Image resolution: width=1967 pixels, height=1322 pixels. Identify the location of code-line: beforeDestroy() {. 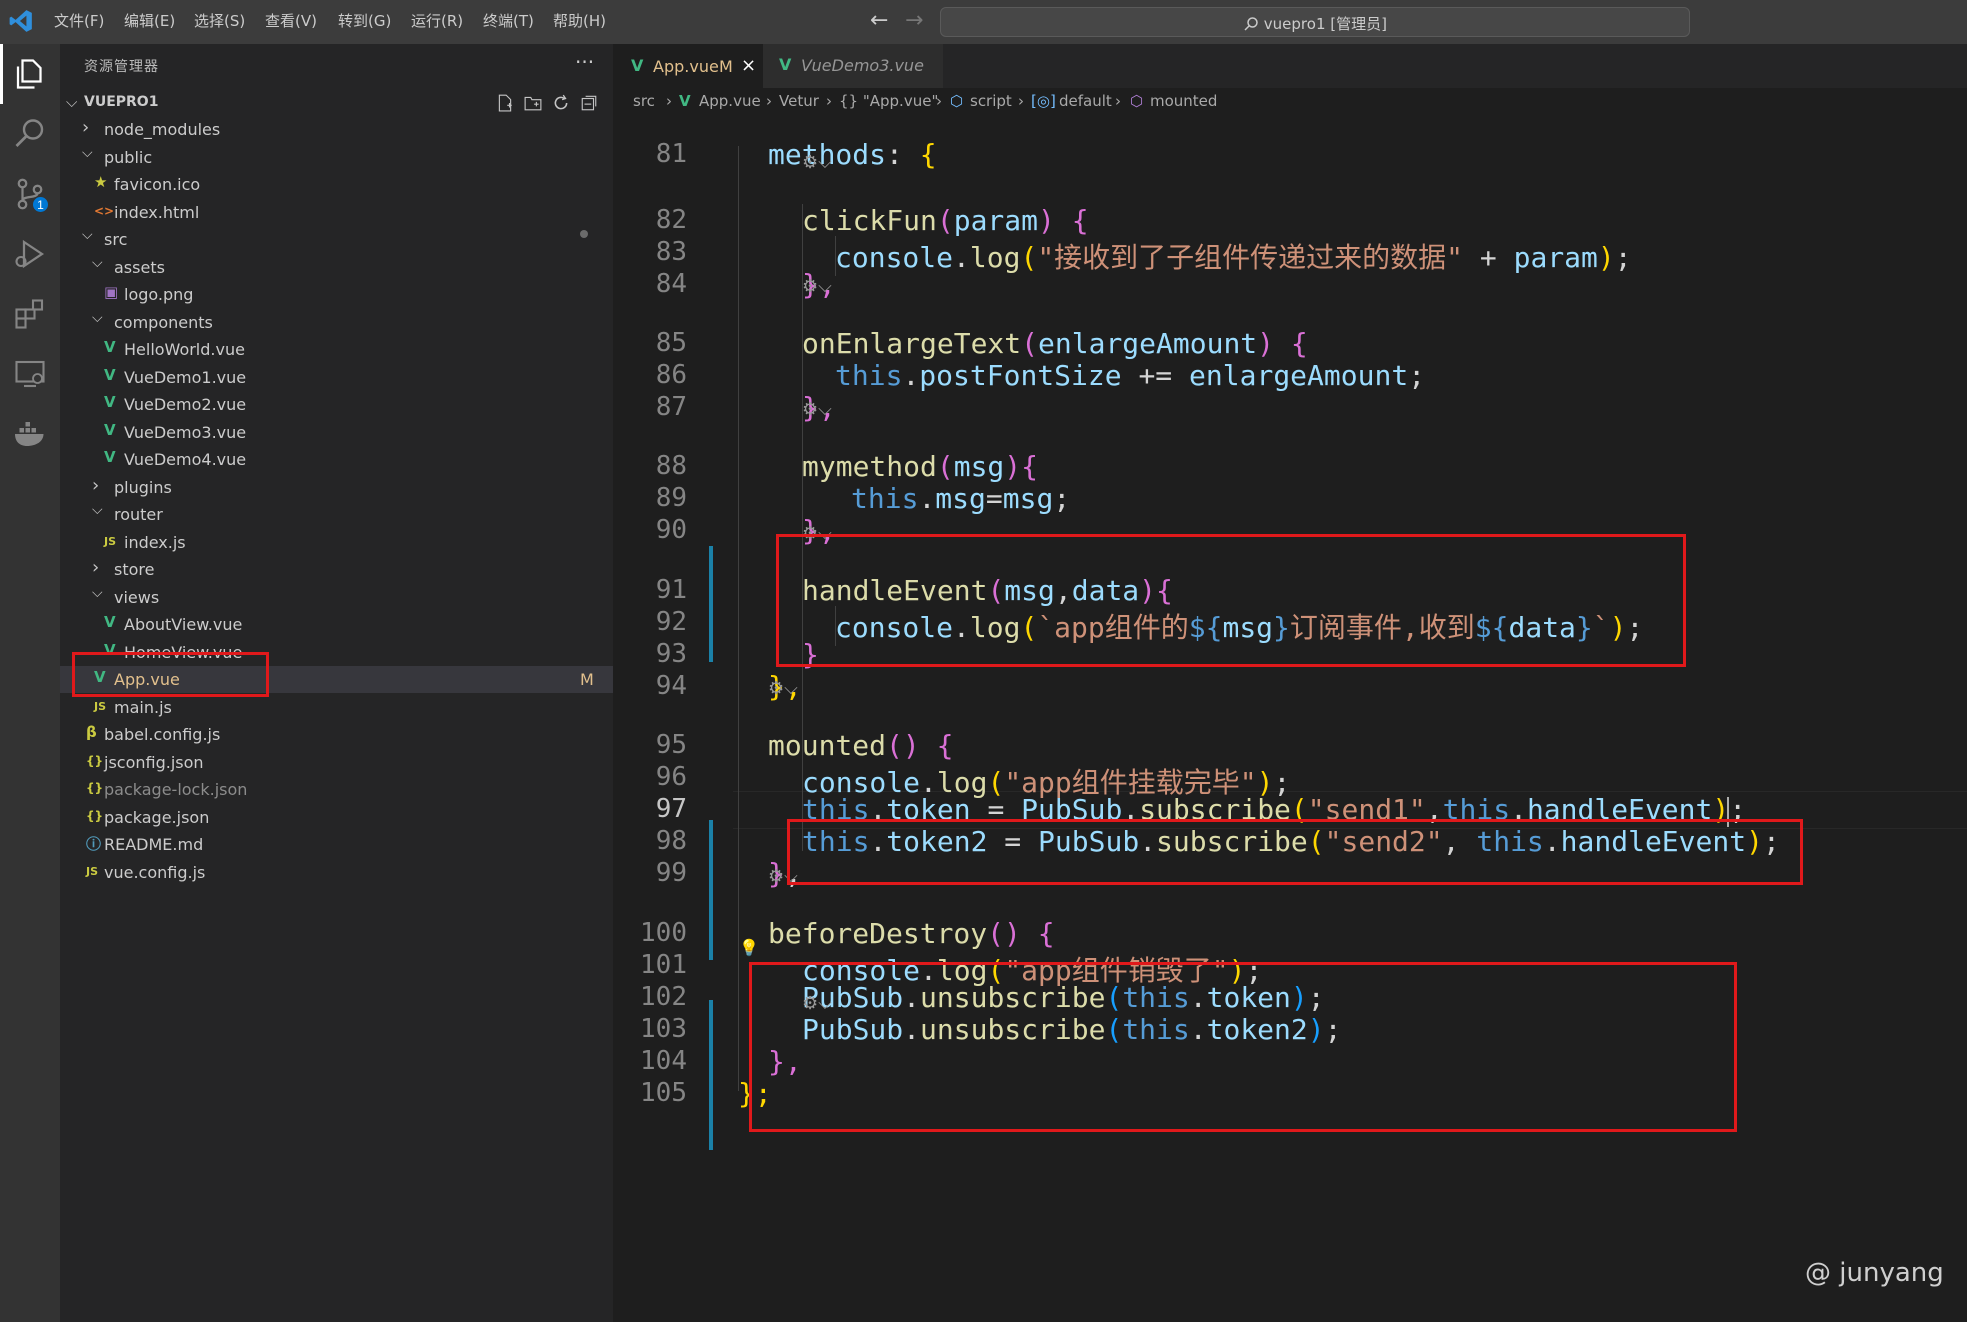
(911, 933).